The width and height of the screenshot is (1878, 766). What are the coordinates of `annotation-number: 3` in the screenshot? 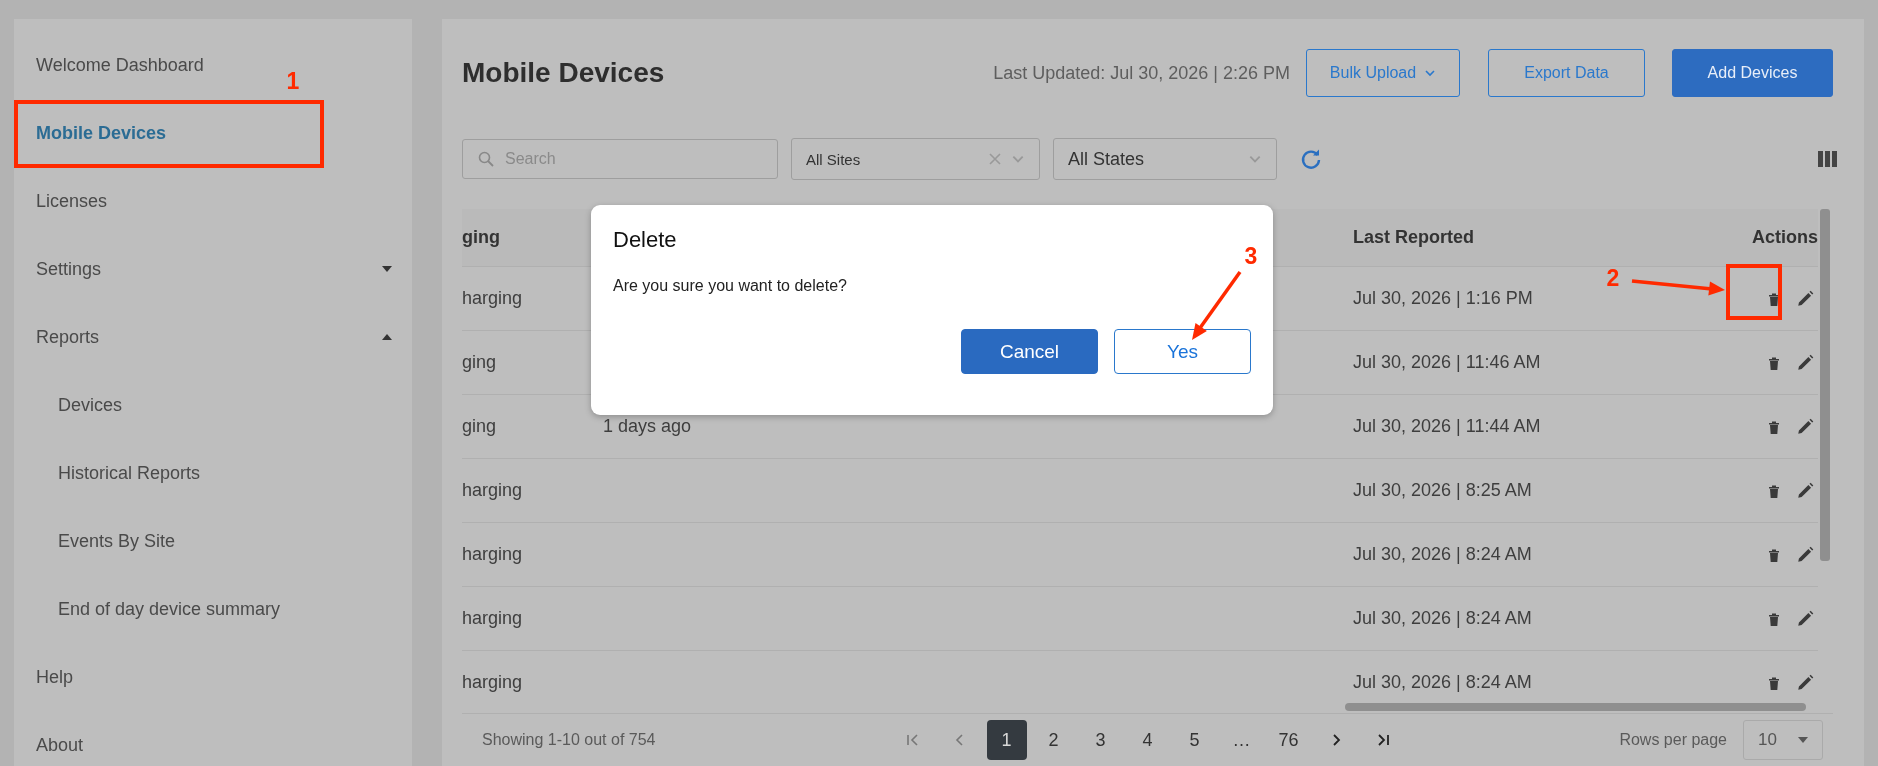 It's located at (1251, 256).